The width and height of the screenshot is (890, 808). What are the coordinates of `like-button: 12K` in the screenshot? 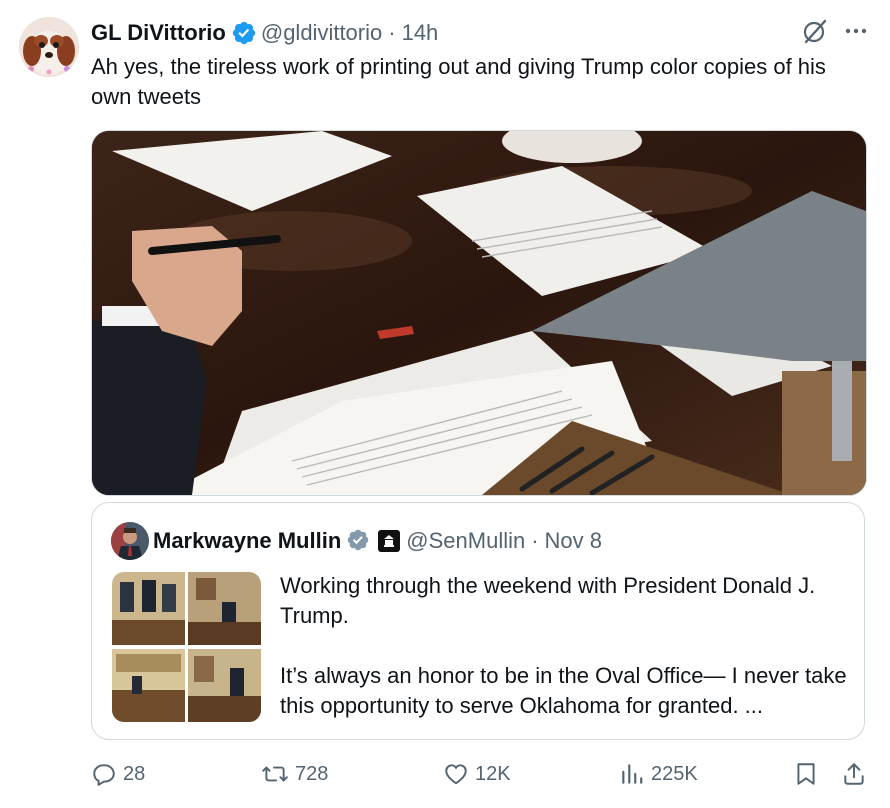 It's located at (477, 774).